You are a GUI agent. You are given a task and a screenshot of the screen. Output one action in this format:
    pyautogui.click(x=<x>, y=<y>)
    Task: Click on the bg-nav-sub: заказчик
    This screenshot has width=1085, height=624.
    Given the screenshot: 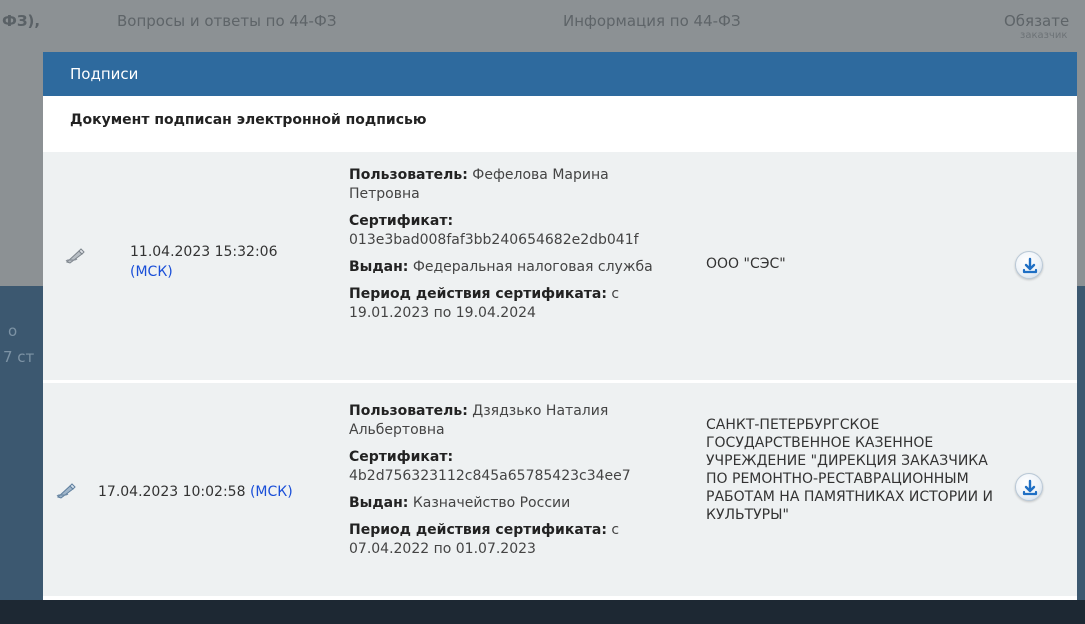 What is the action you would take?
    pyautogui.click(x=1044, y=35)
    